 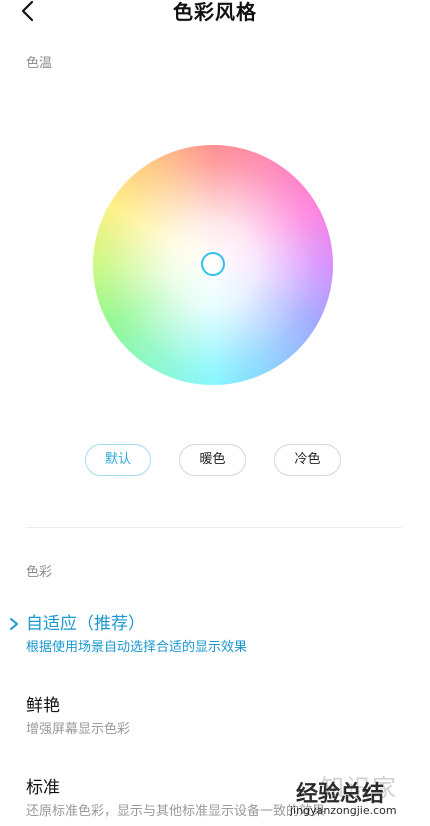 I want to click on divider, so click(x=214, y=527).